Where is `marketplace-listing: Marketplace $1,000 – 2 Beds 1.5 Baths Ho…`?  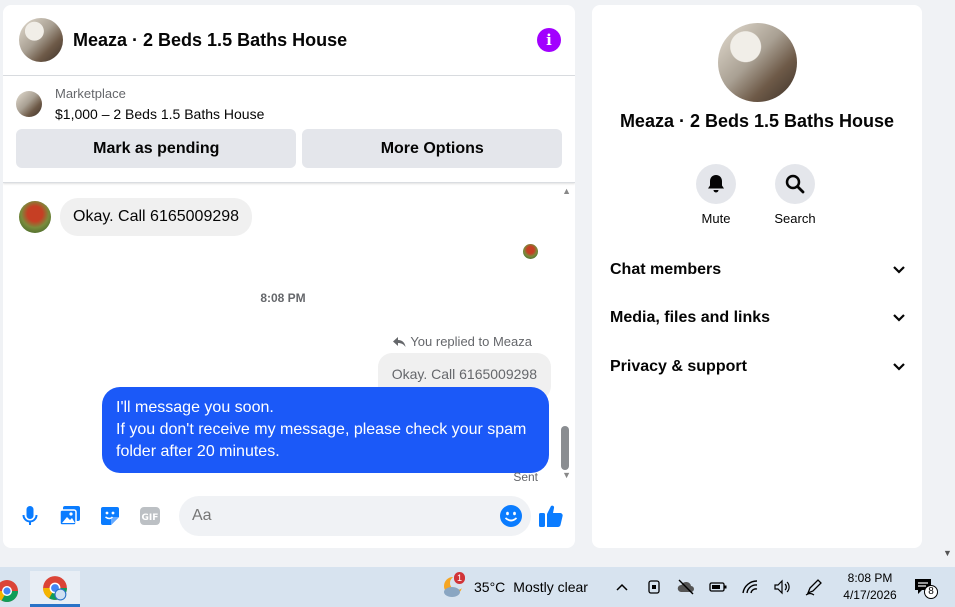
marketplace-listing: Marketplace $1,000 – 2 Beds 1.5 Baths Ho… is located at coordinates (289, 129).